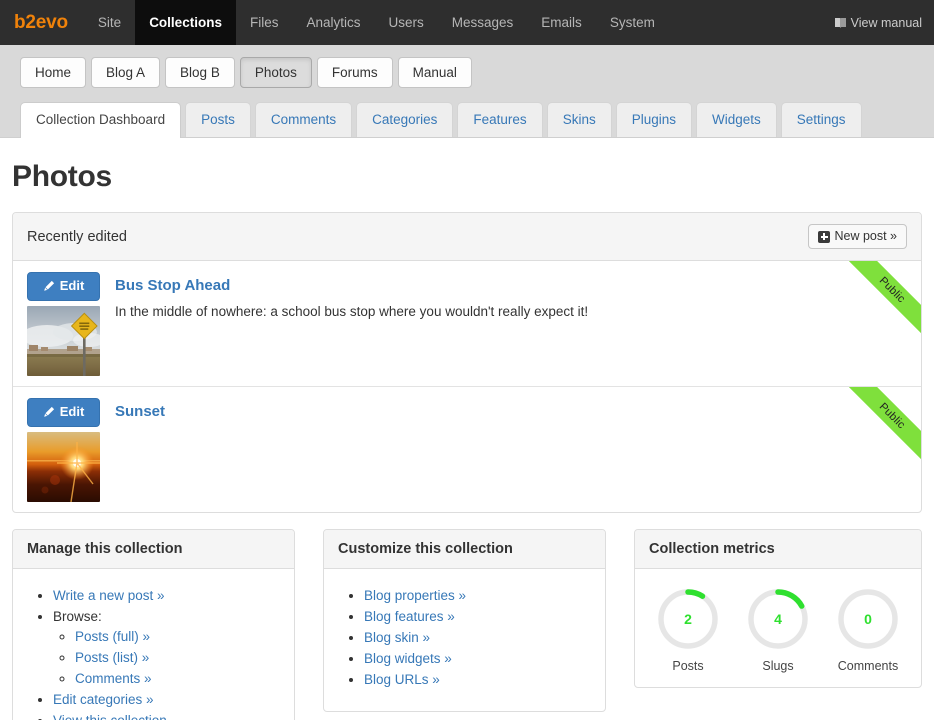 The image size is (934, 720). Describe the element at coordinates (483, 22) in the screenshot. I see `nav-item-messages: Messages` at that location.